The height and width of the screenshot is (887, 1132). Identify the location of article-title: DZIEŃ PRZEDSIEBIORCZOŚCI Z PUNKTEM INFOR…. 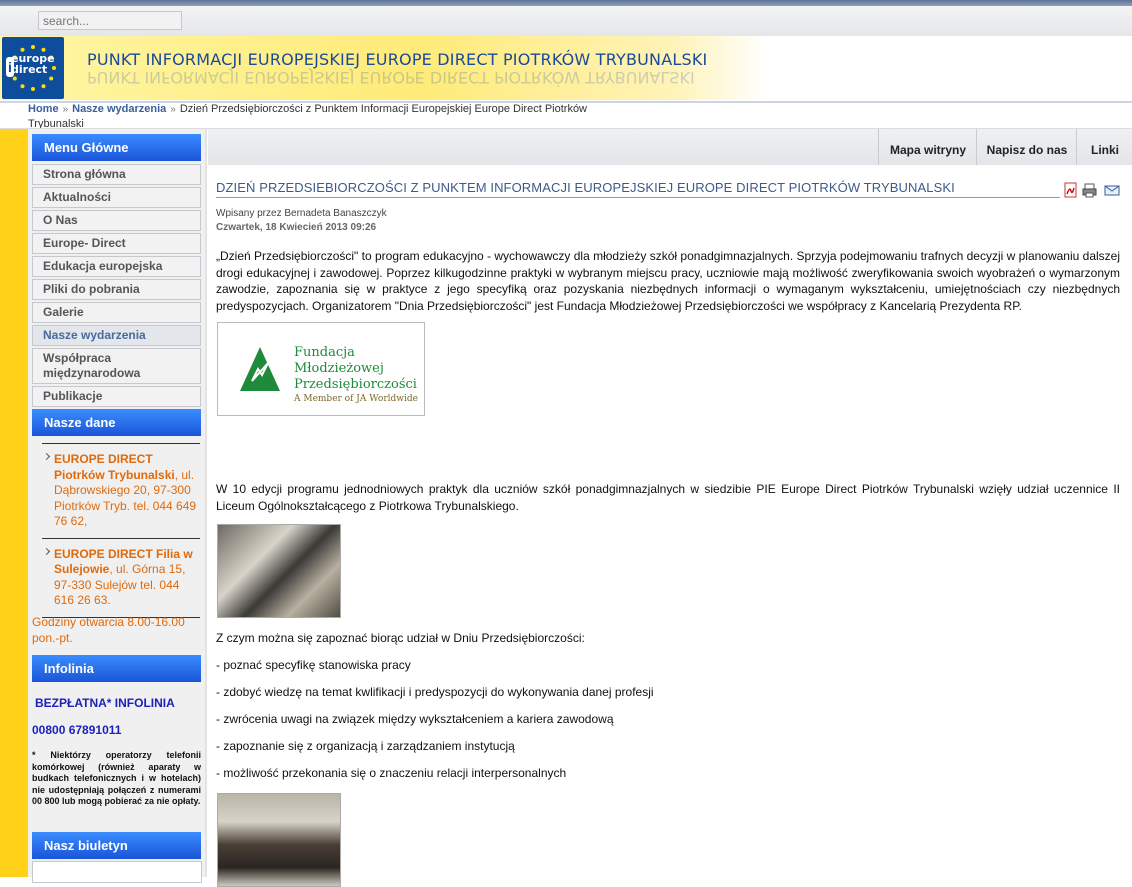
(638, 189).